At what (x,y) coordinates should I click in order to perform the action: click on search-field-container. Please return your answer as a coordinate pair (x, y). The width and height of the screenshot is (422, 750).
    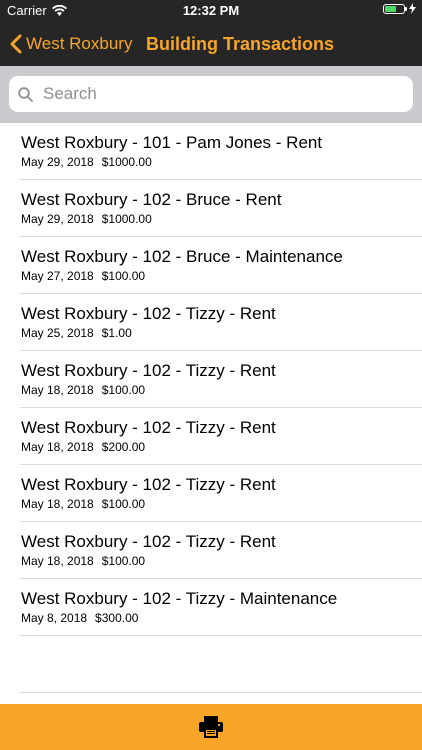
    Looking at the image, I should click on (211, 94).